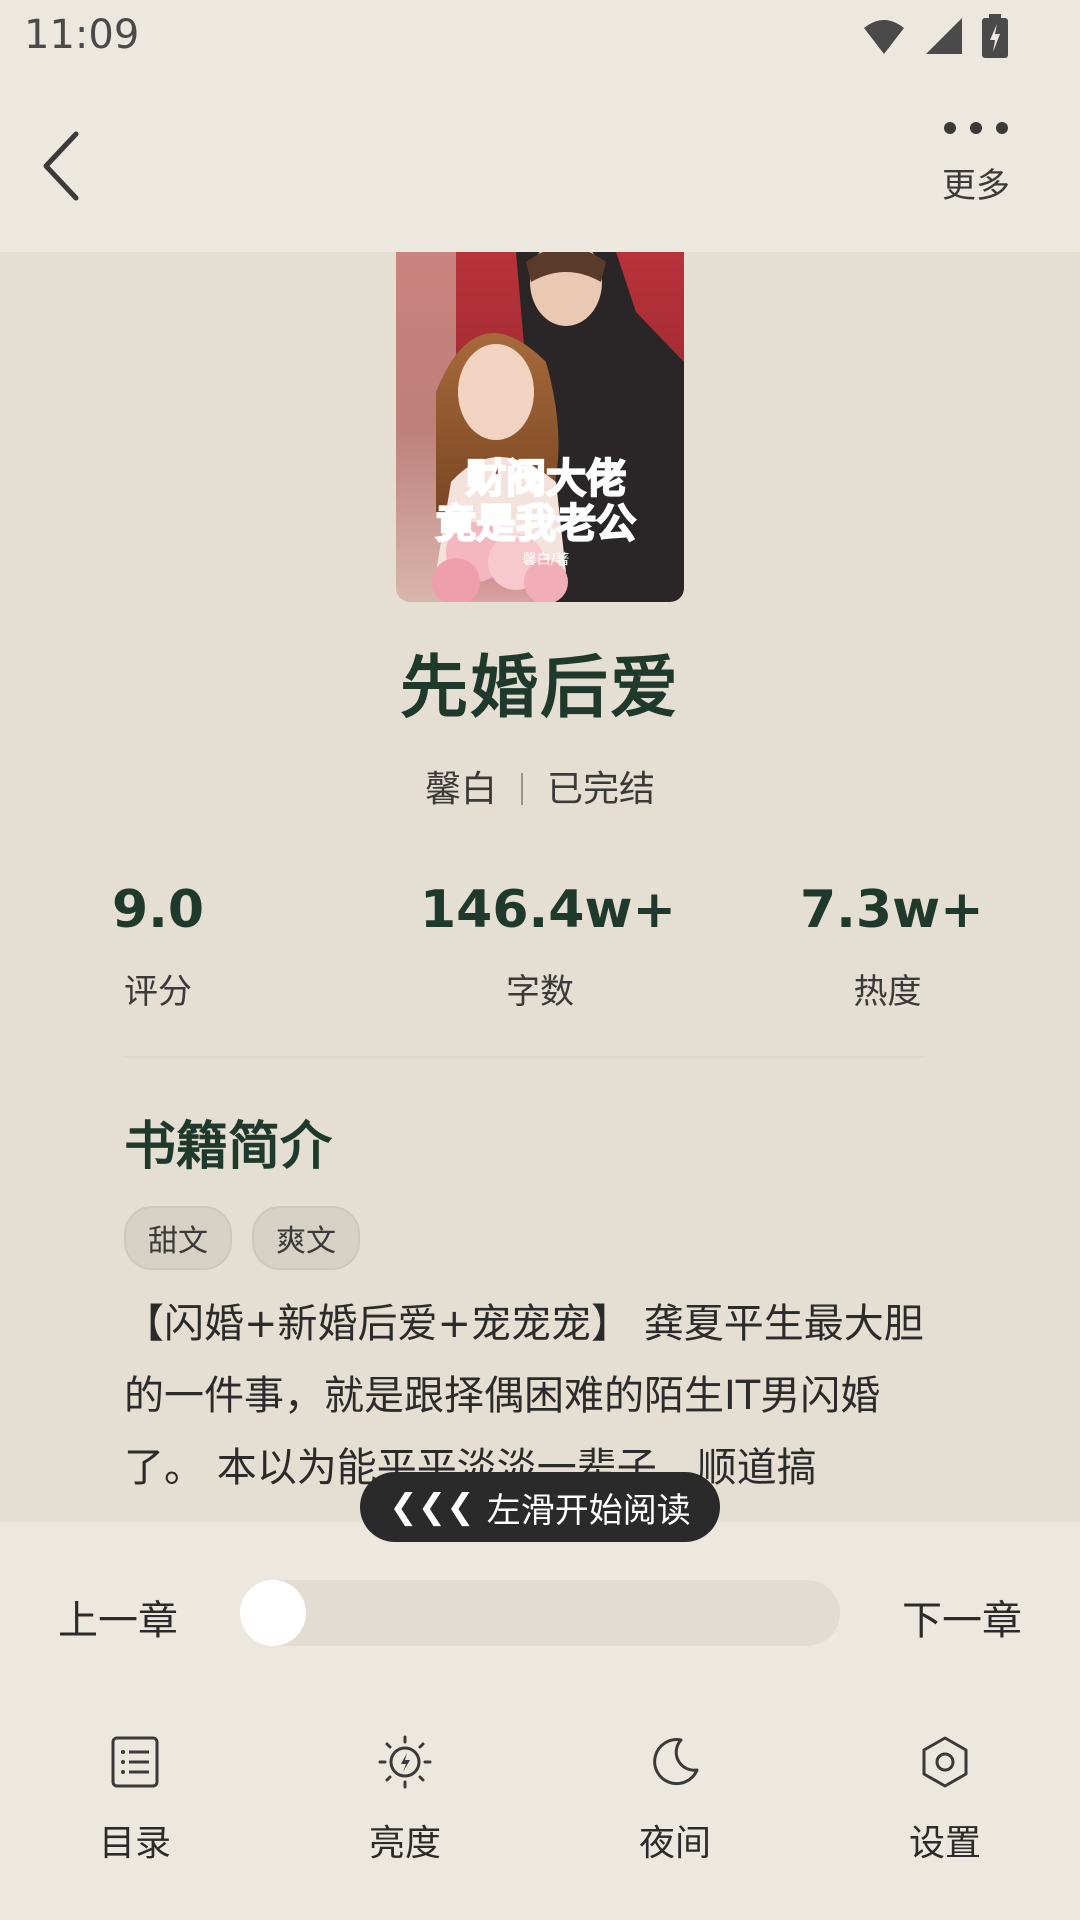 Image resolution: width=1080 pixels, height=1920 pixels. Describe the element at coordinates (135, 1762) in the screenshot. I see `list-icon` at that location.